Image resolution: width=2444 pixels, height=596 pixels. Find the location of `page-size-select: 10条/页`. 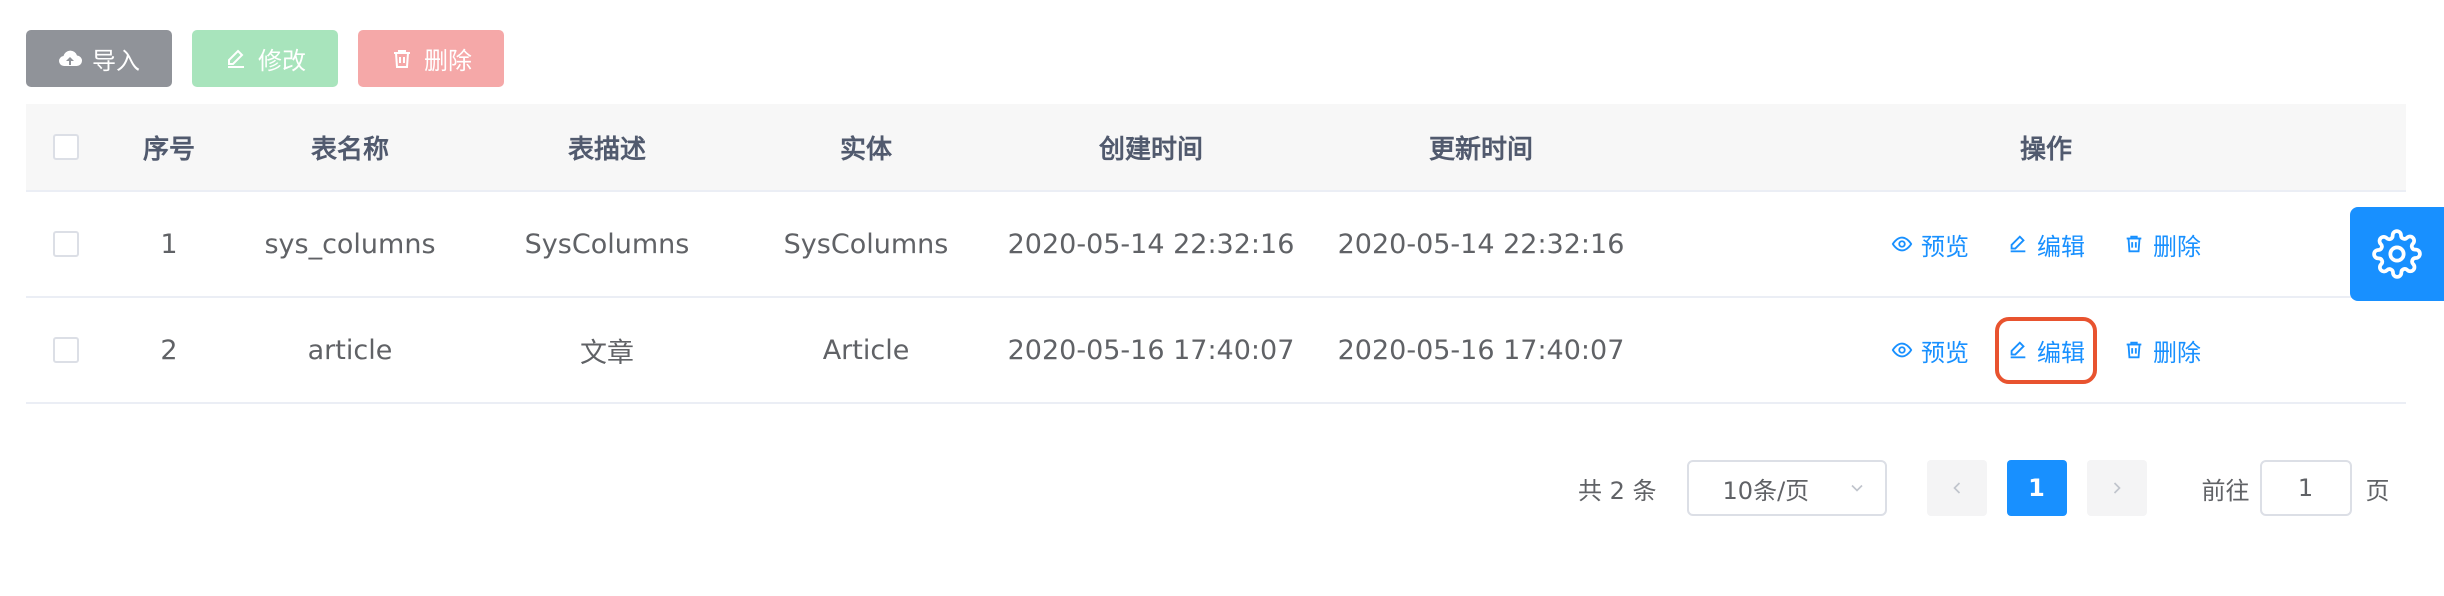

page-size-select: 10条/页 is located at coordinates (1786, 488).